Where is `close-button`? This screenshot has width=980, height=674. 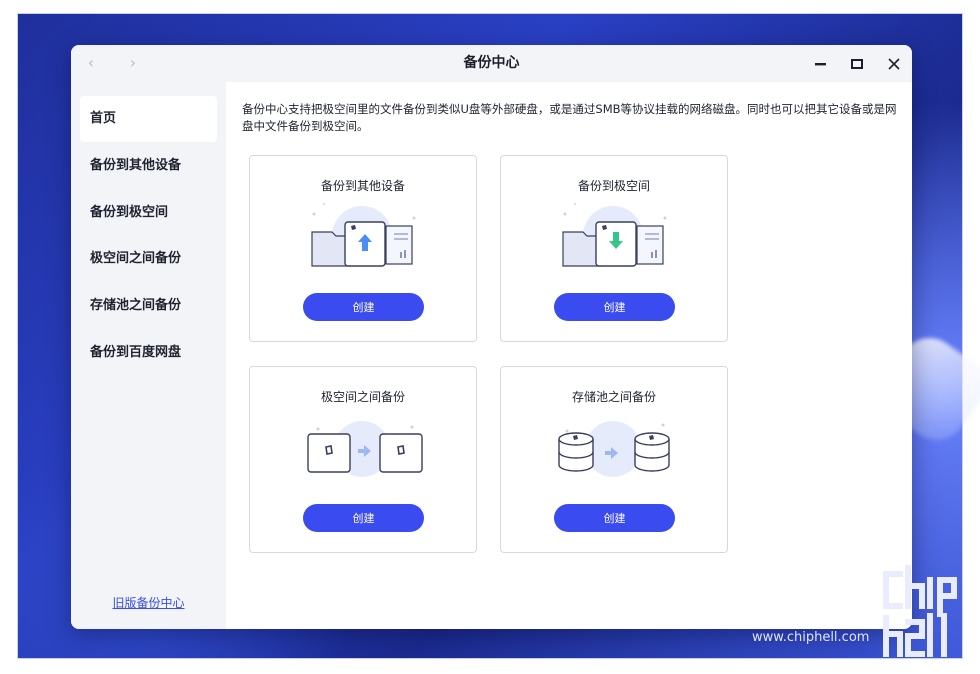
close-button is located at coordinates (894, 64).